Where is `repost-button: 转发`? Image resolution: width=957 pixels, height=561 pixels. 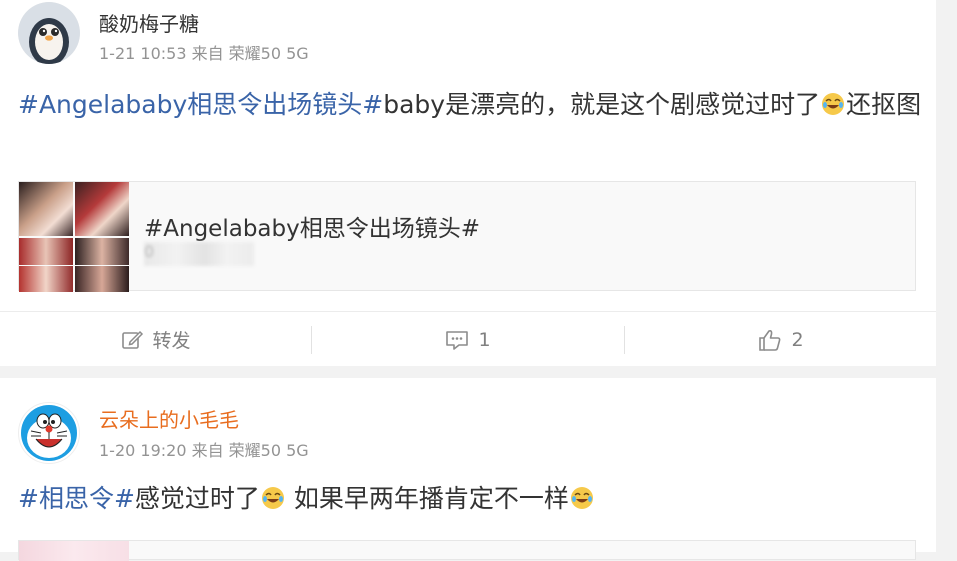 repost-button: 转发 is located at coordinates (155, 339).